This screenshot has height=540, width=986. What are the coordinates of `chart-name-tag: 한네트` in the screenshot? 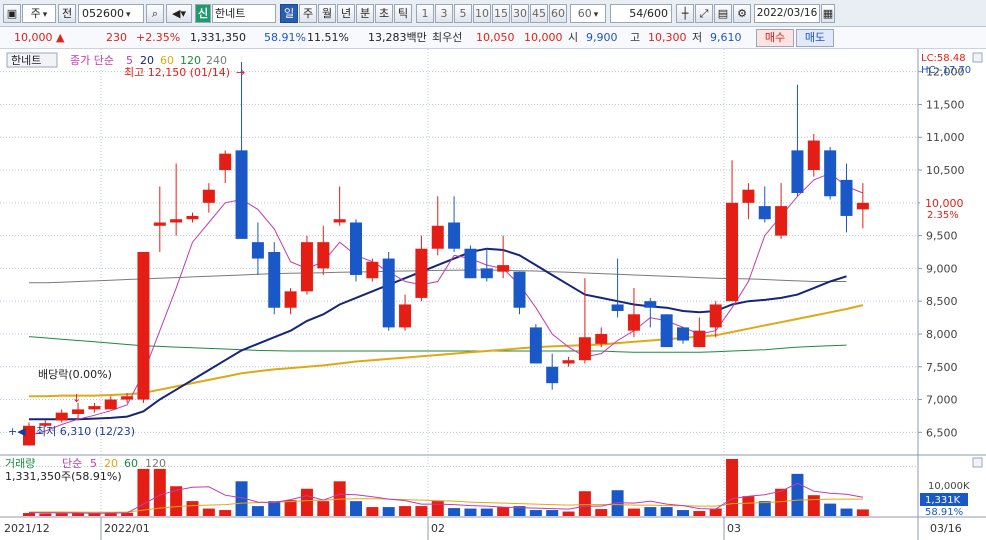 It's located at (26, 60).